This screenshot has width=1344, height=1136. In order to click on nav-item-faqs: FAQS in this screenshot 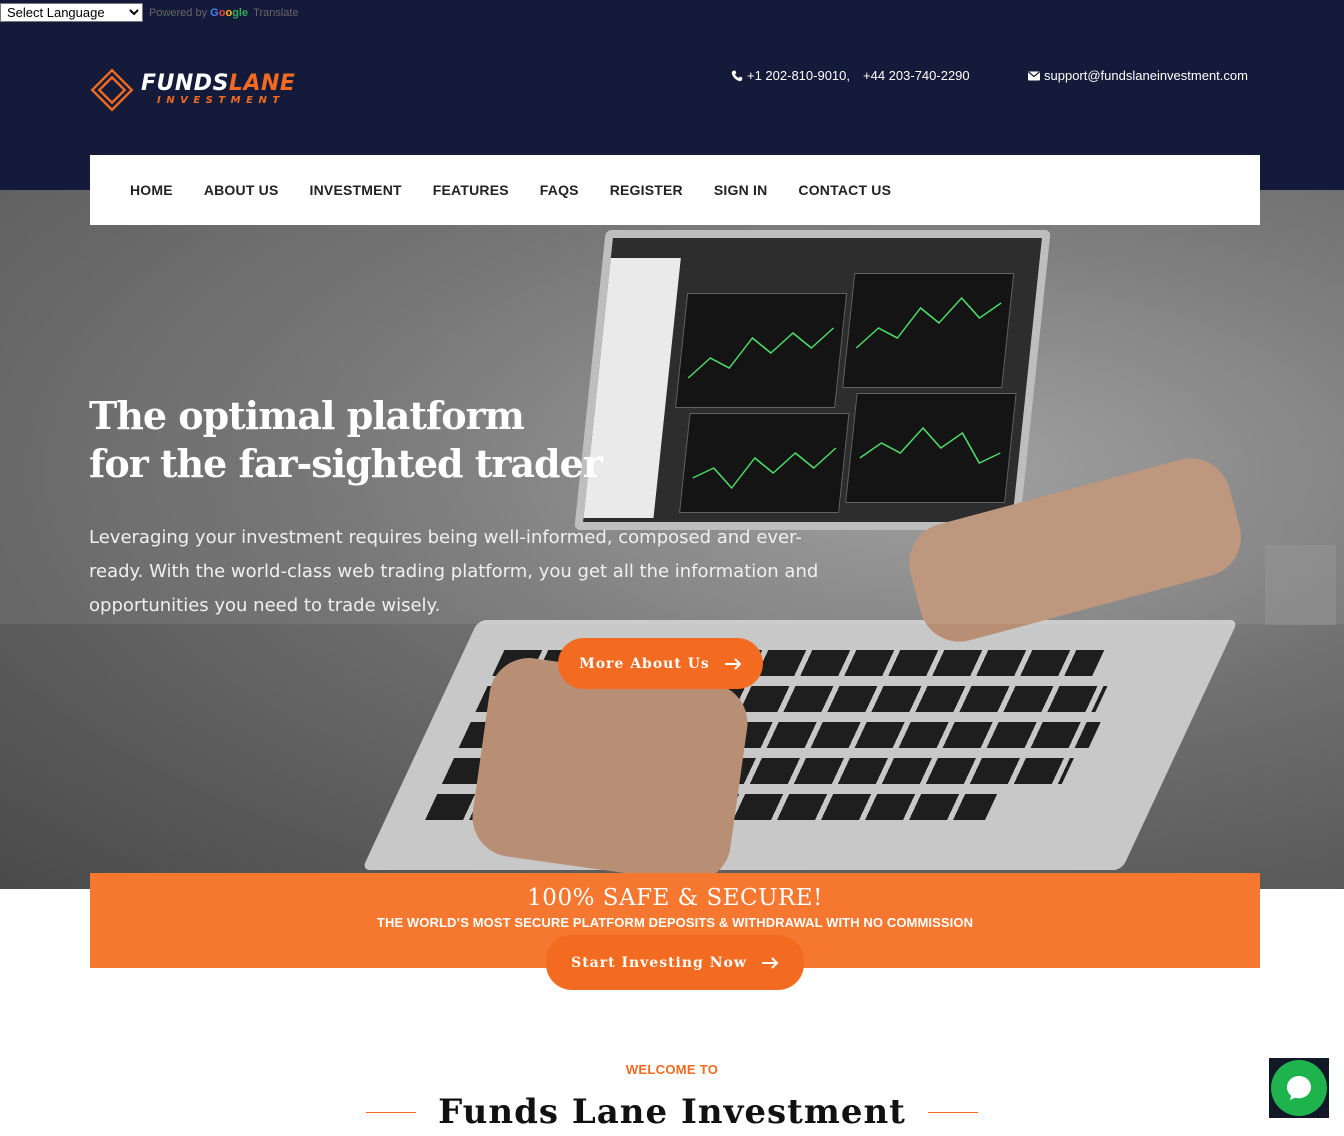, I will do `click(559, 190)`.